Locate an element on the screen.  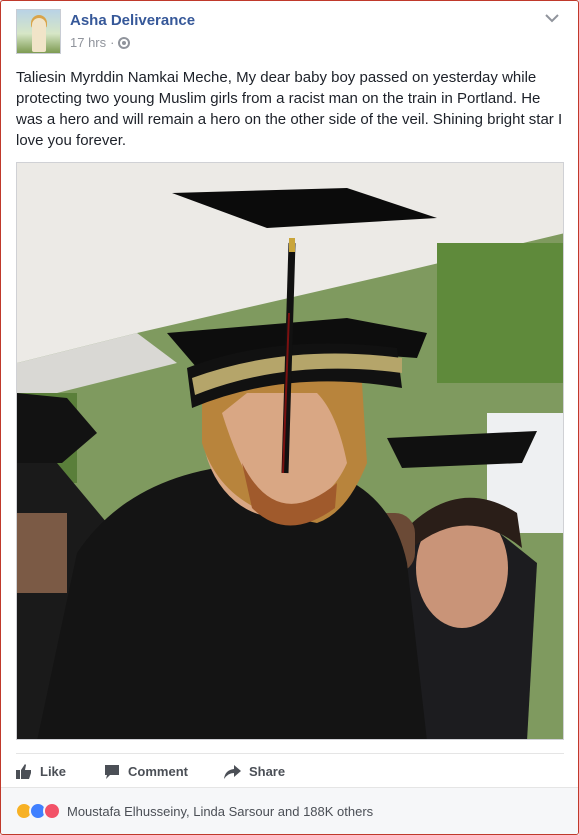
like-label: Like is located at coordinates (53, 771).